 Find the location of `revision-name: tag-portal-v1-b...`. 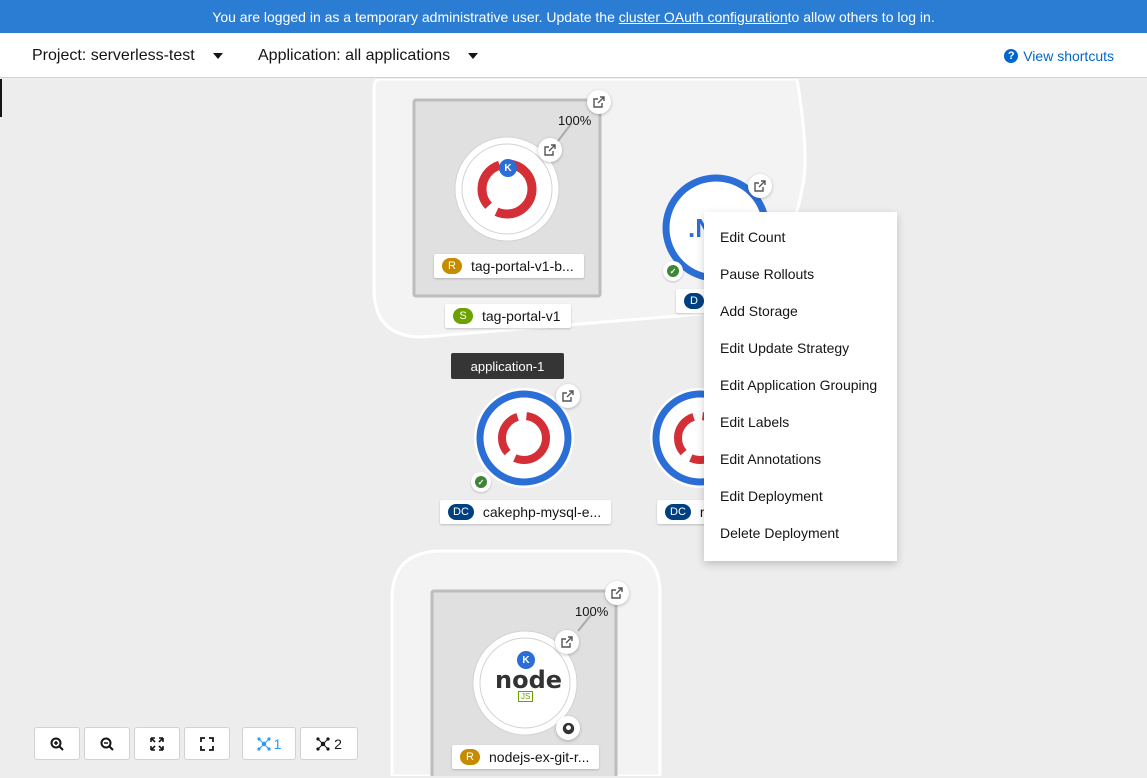

revision-name: tag-portal-v1-b... is located at coordinates (522, 266).